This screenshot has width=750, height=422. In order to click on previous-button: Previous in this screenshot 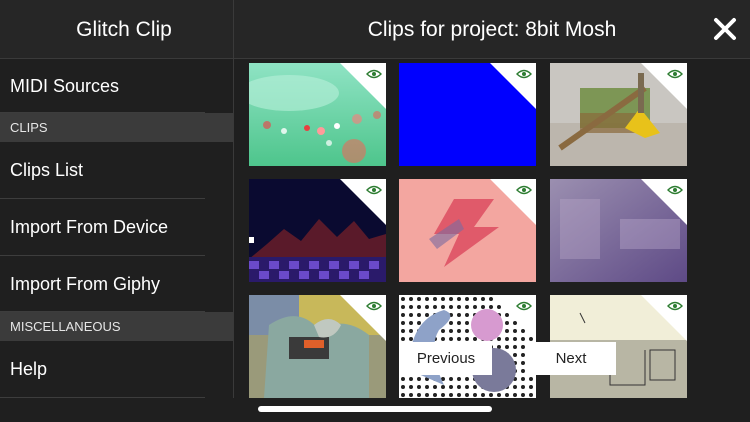, I will do `click(446, 358)`.